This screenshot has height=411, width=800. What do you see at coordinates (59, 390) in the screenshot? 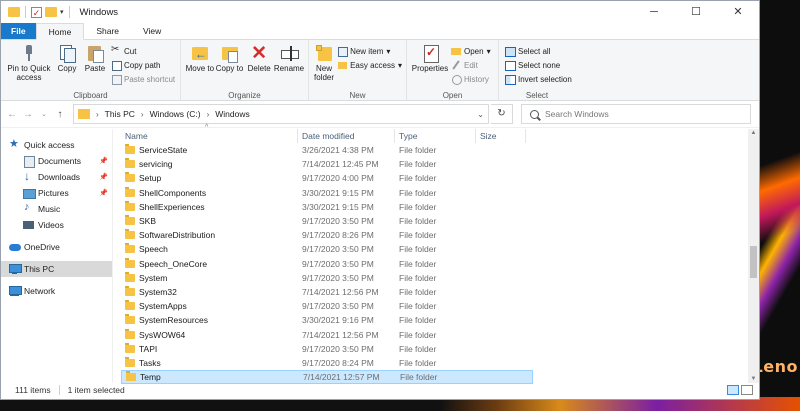
I see `status-divider` at bounding box center [59, 390].